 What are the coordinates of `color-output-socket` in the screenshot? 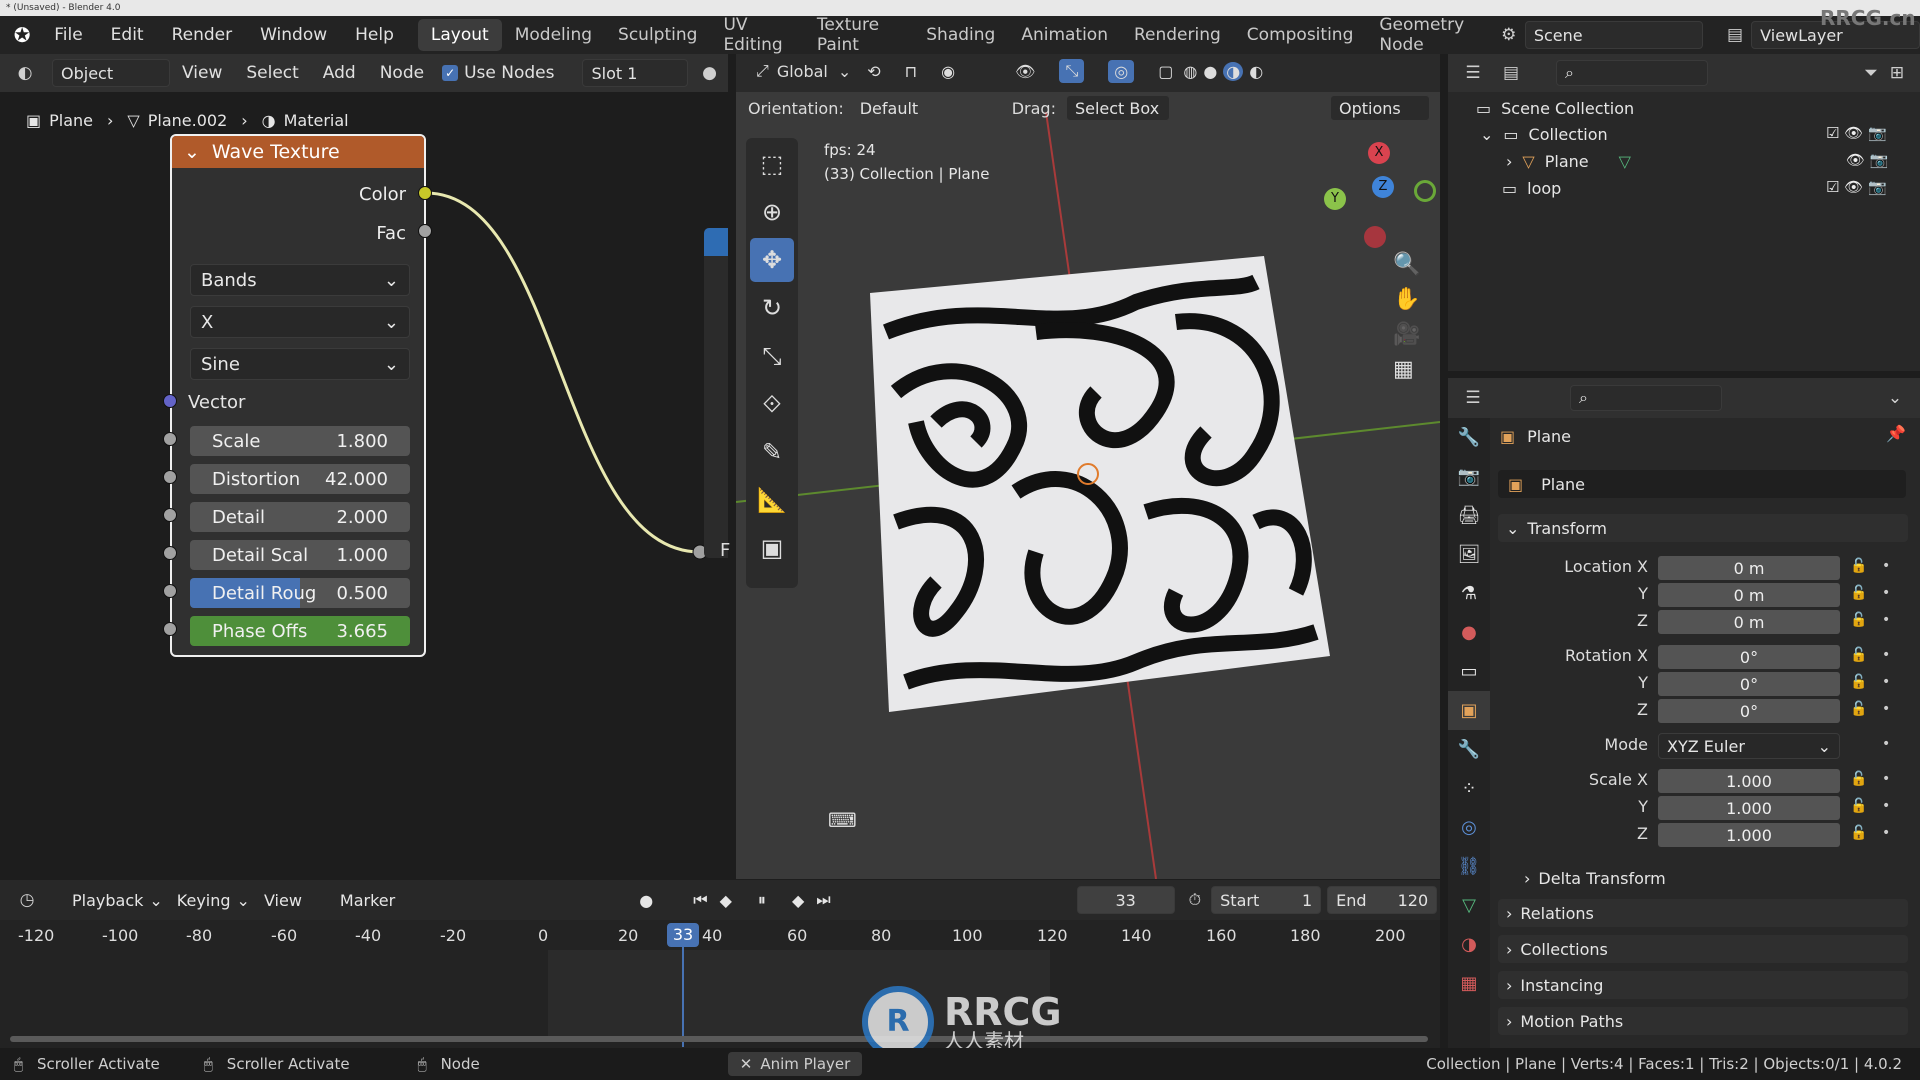 It's located at (425, 193).